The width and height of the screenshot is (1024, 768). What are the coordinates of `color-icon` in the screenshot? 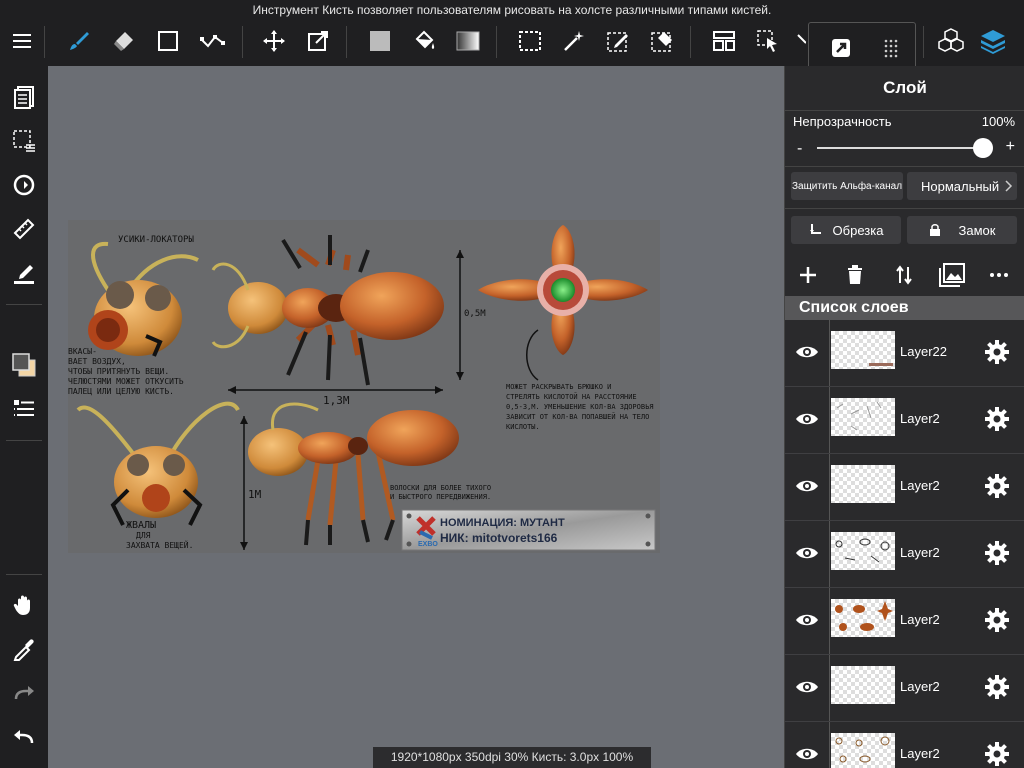 It's located at (24, 365).